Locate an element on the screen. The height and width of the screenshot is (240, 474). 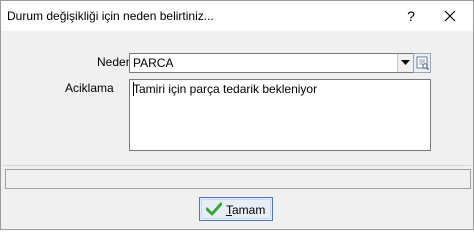
close-button is located at coordinates (451, 16).